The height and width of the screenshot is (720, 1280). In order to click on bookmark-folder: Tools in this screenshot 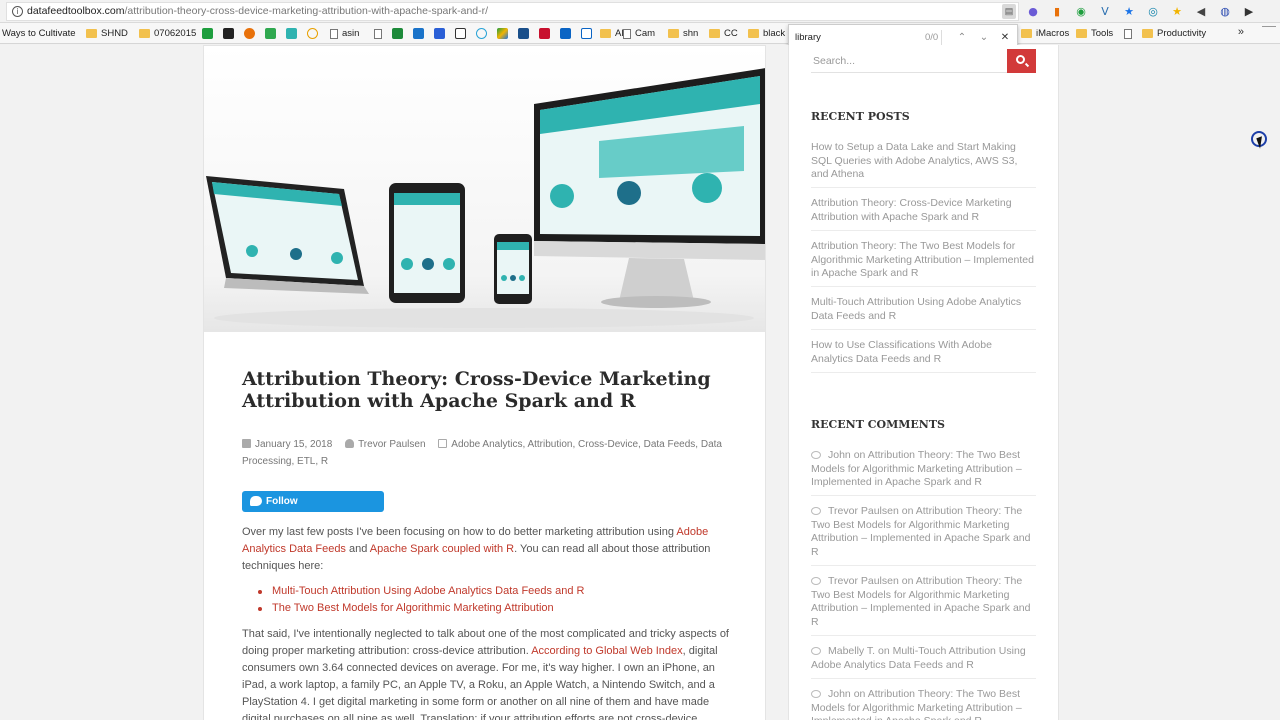, I will do `click(1094, 33)`.